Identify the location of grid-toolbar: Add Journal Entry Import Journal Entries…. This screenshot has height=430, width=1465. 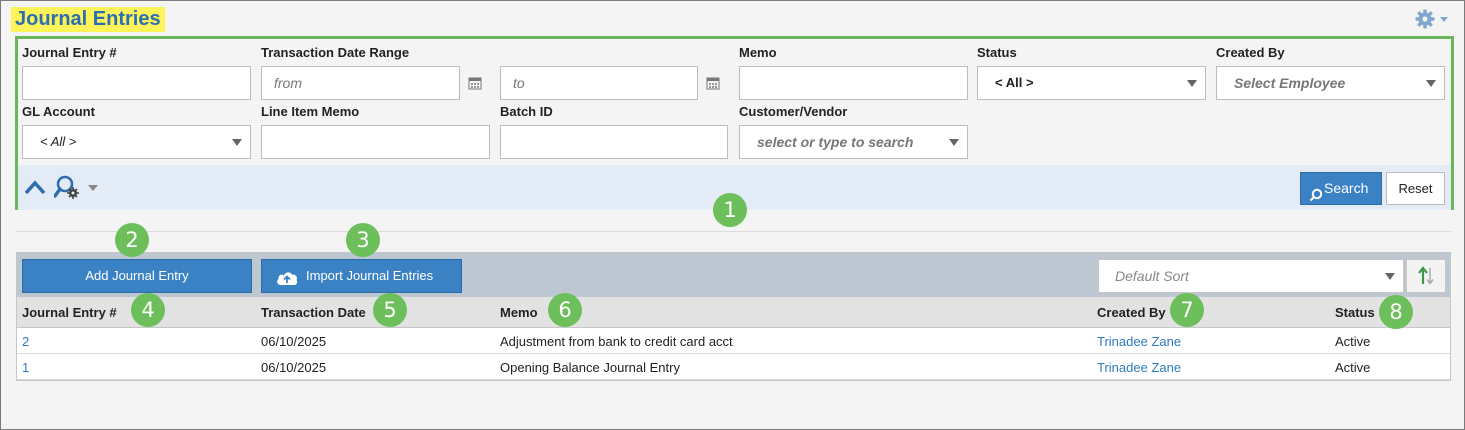
(733, 275).